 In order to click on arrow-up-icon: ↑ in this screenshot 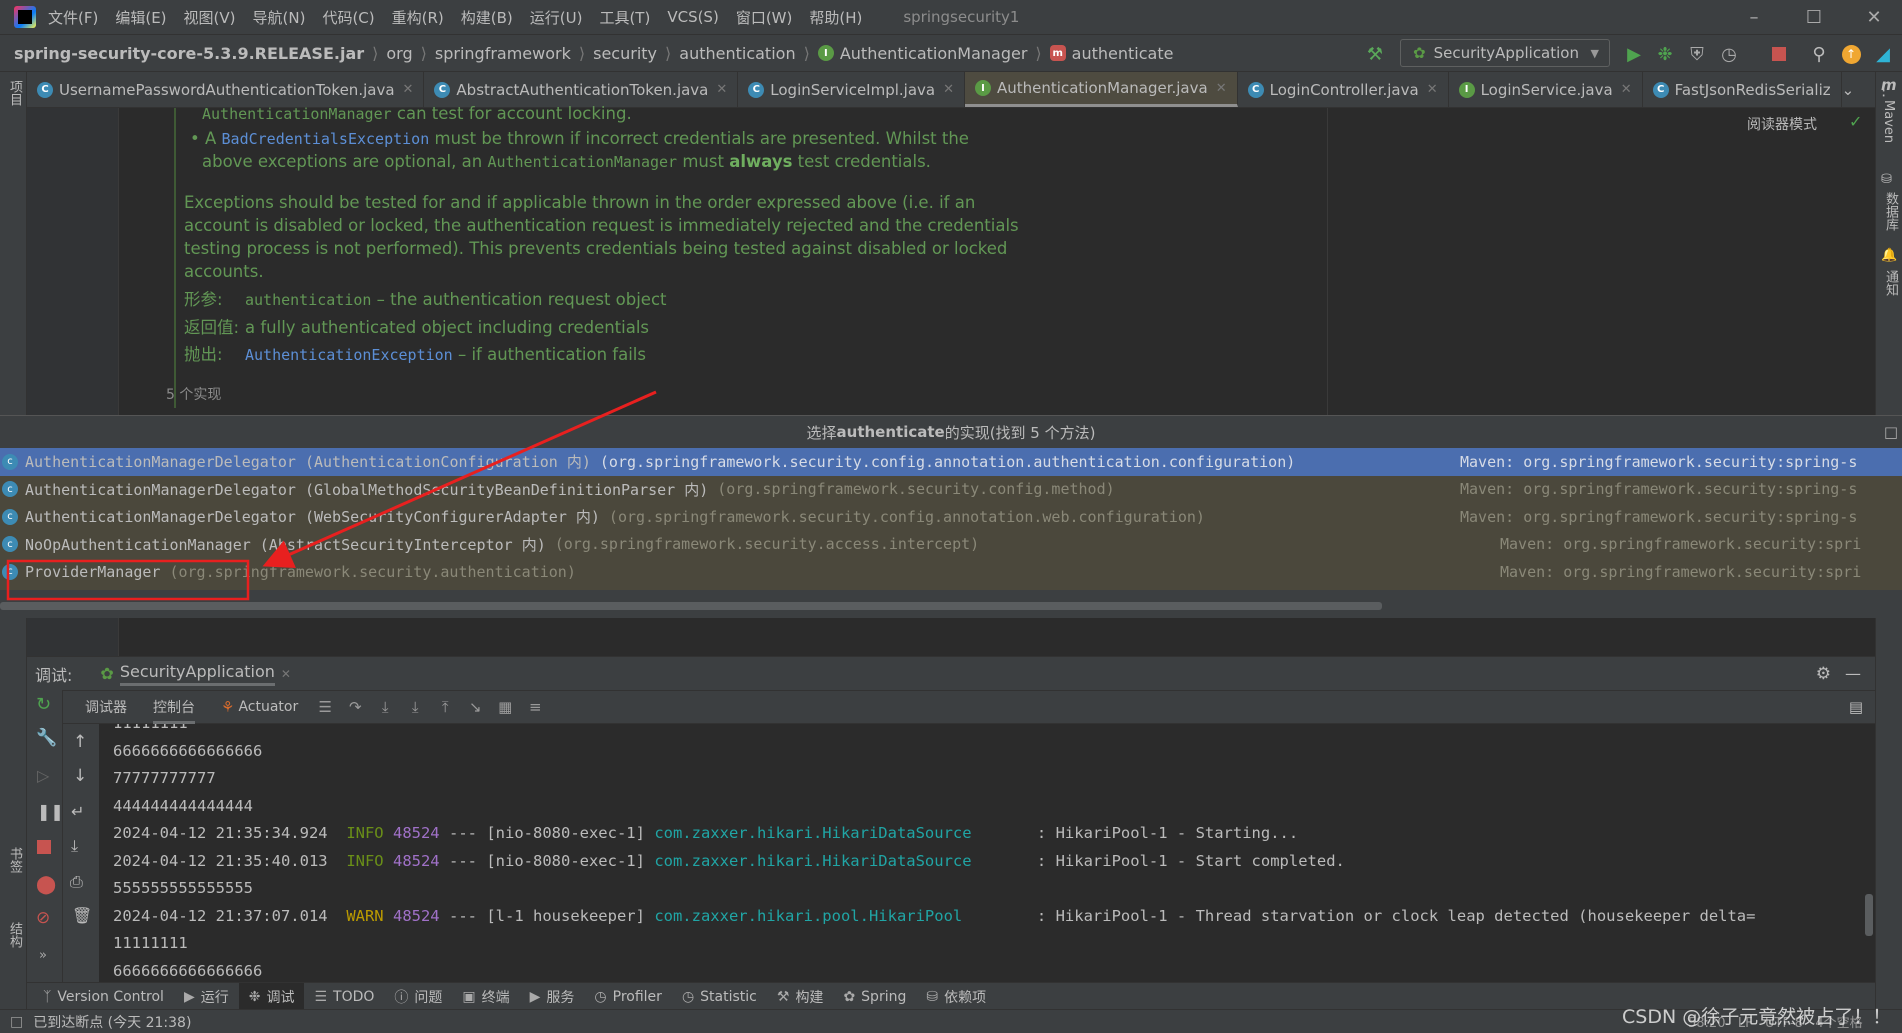, I will do `click(80, 742)`.